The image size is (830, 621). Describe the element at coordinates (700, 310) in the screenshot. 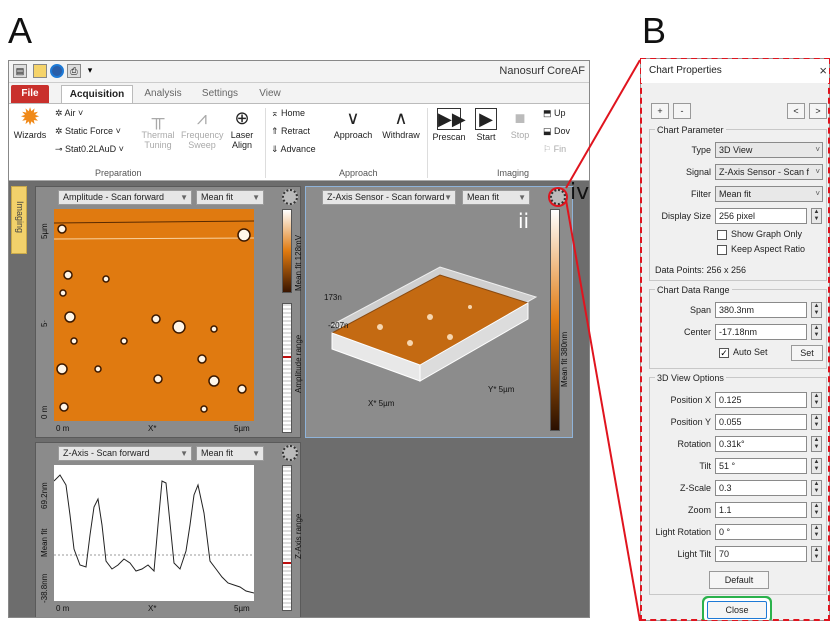

I see `span-label: Span` at that location.